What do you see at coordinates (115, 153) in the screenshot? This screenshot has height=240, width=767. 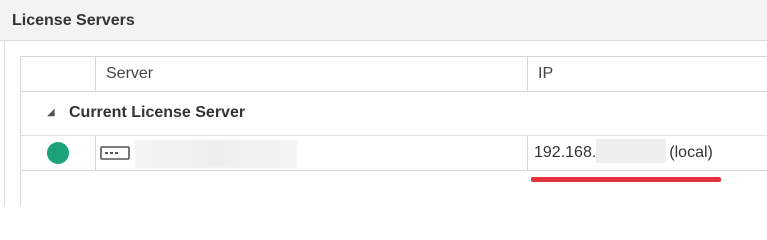 I see `server-icon` at bounding box center [115, 153].